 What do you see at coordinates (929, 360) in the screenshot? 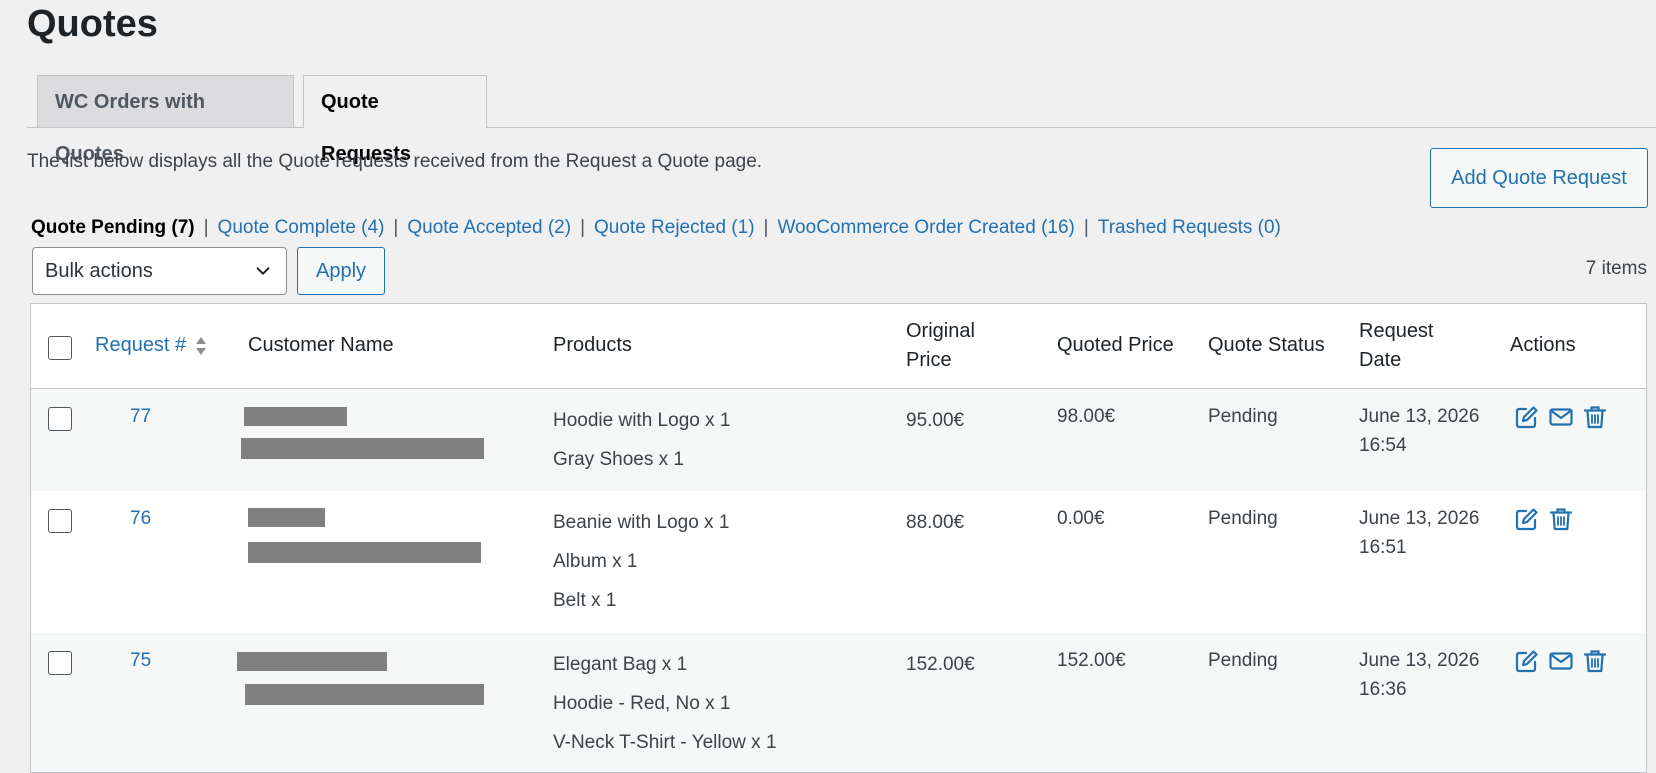
I see `column-original-price-line2: Price` at bounding box center [929, 360].